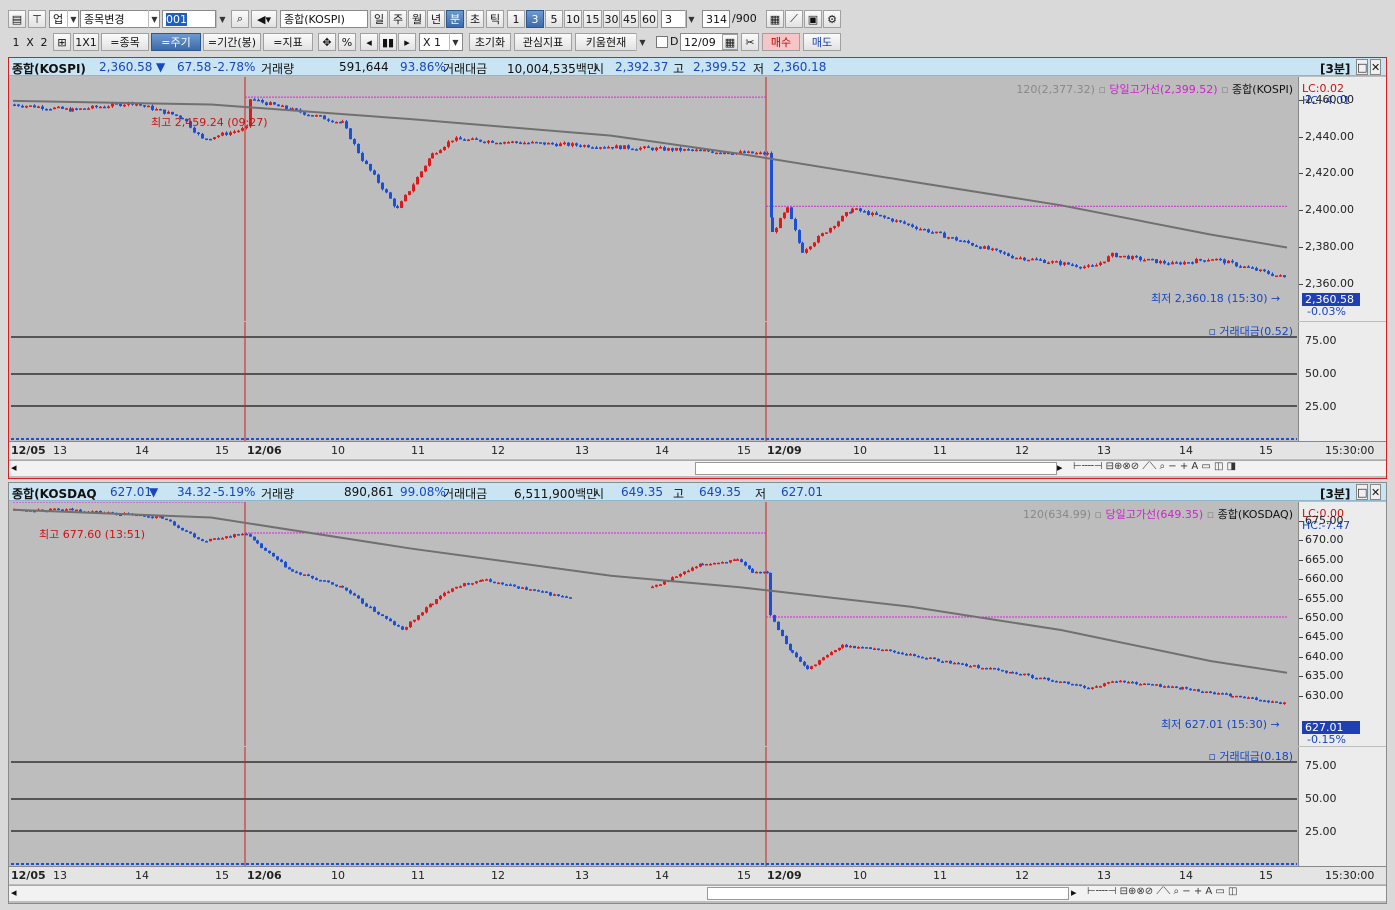  What do you see at coordinates (189, 19) in the screenshot?
I see `code-input: 001` at bounding box center [189, 19].